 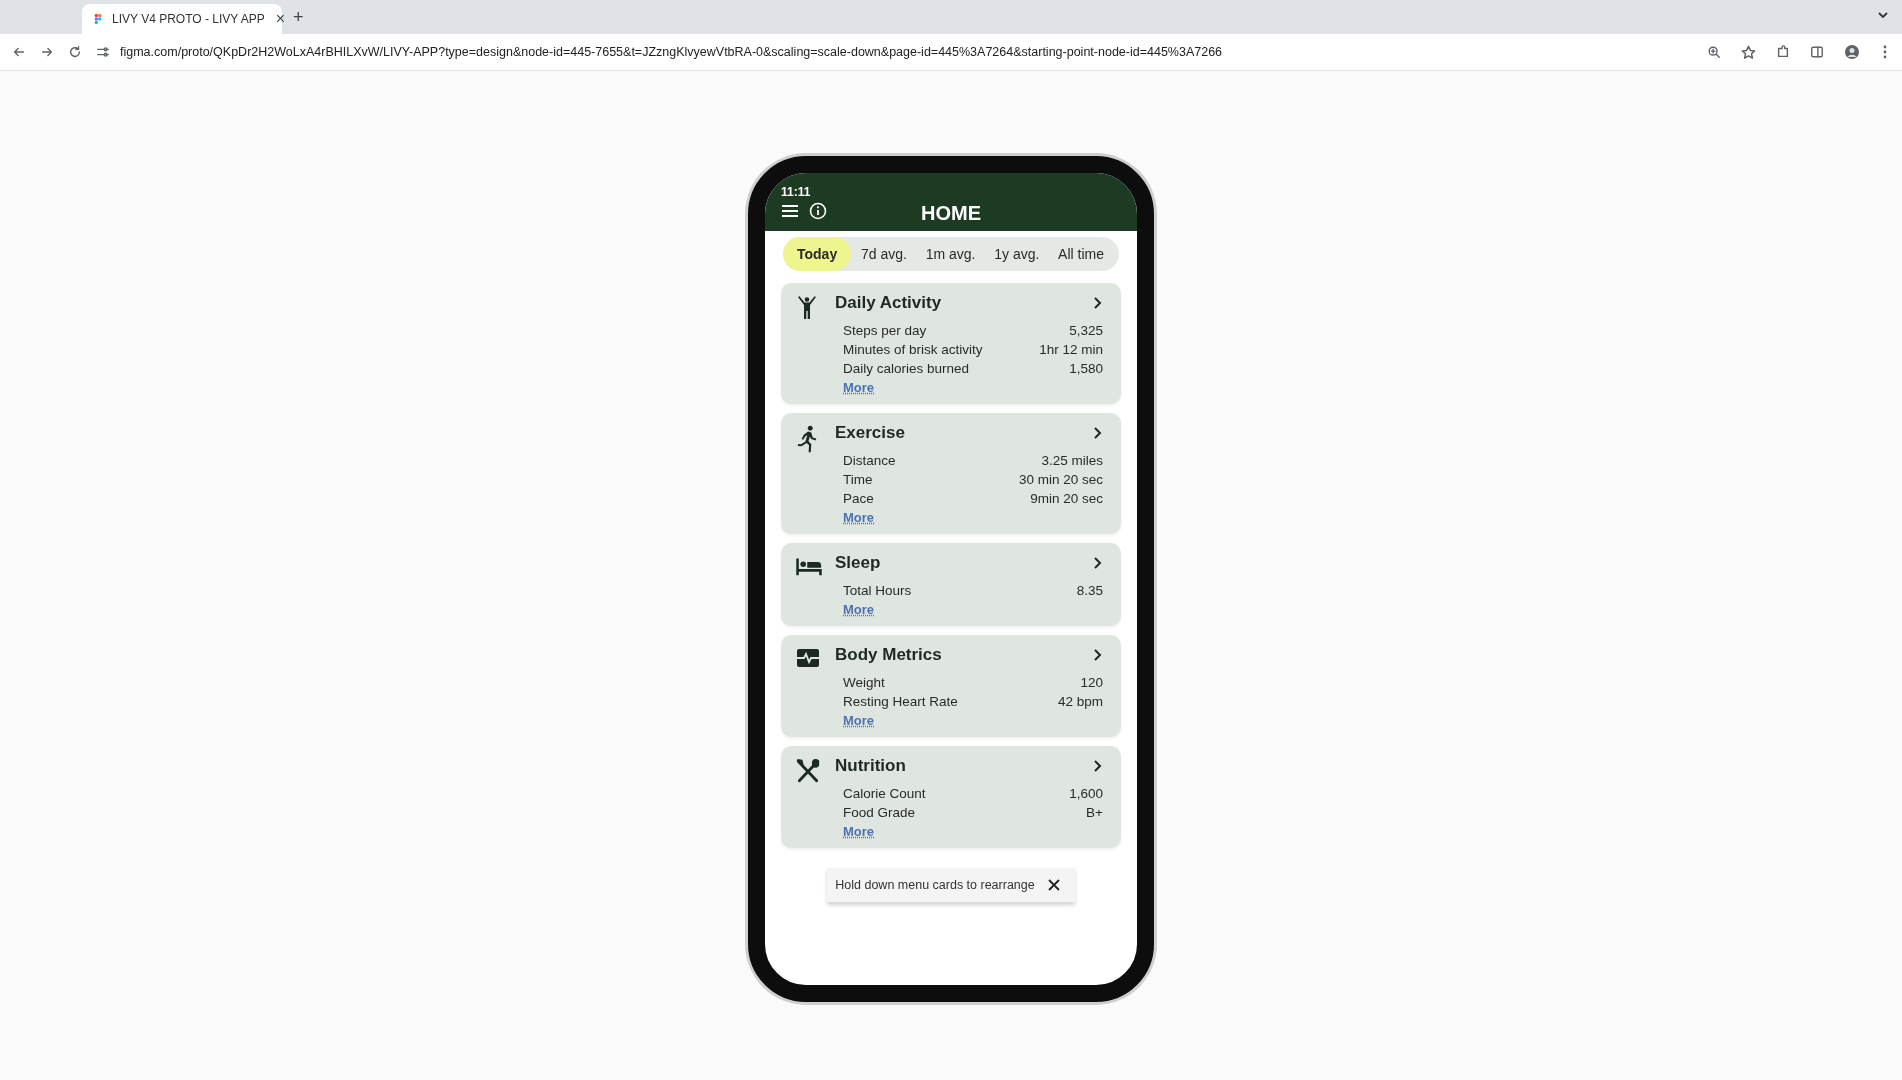 I want to click on forward-arrow-icon, so click(x=47, y=52).